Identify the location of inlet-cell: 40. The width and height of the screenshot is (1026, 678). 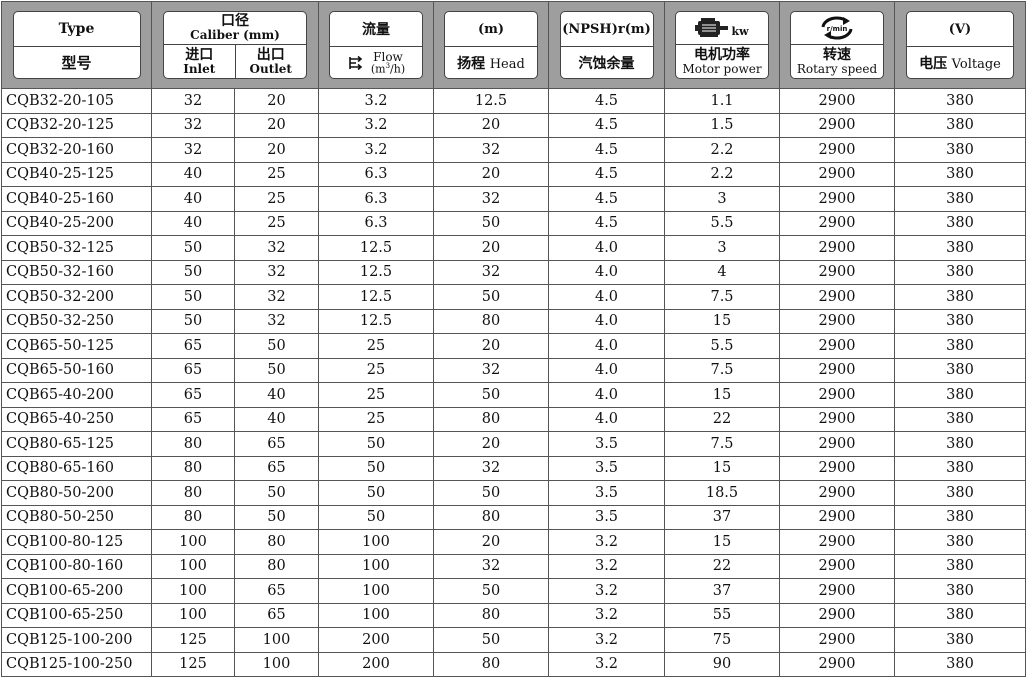
(193, 199).